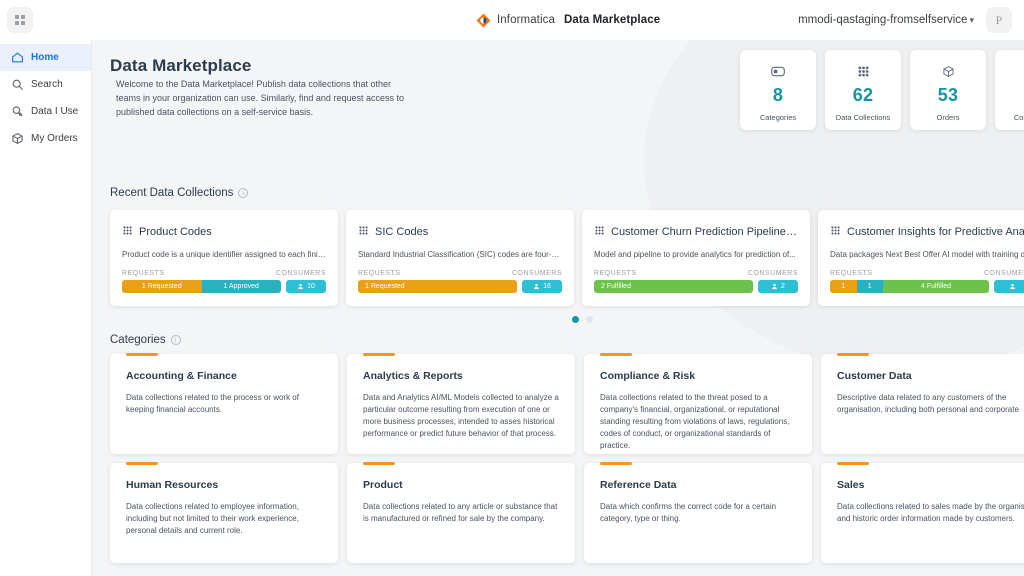 The image size is (1024, 576). What do you see at coordinates (863, 71) in the screenshot?
I see `data-collections-icon` at bounding box center [863, 71].